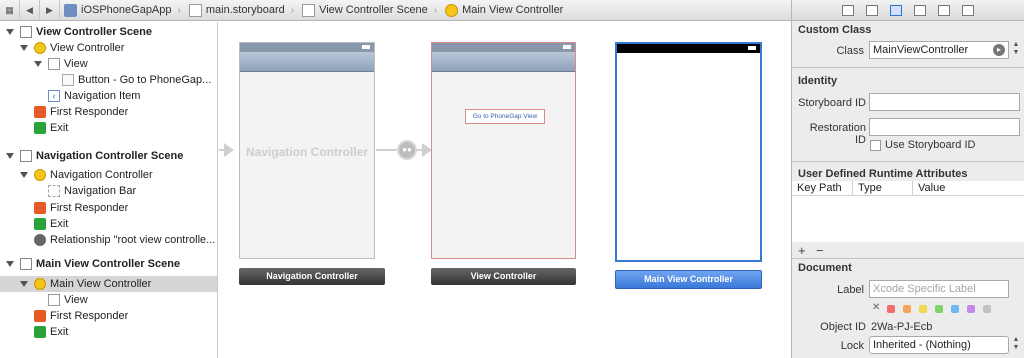 The height and width of the screenshot is (358, 1024). I want to click on class-dropdown-icon: ▲ ▼, so click(1016, 50).